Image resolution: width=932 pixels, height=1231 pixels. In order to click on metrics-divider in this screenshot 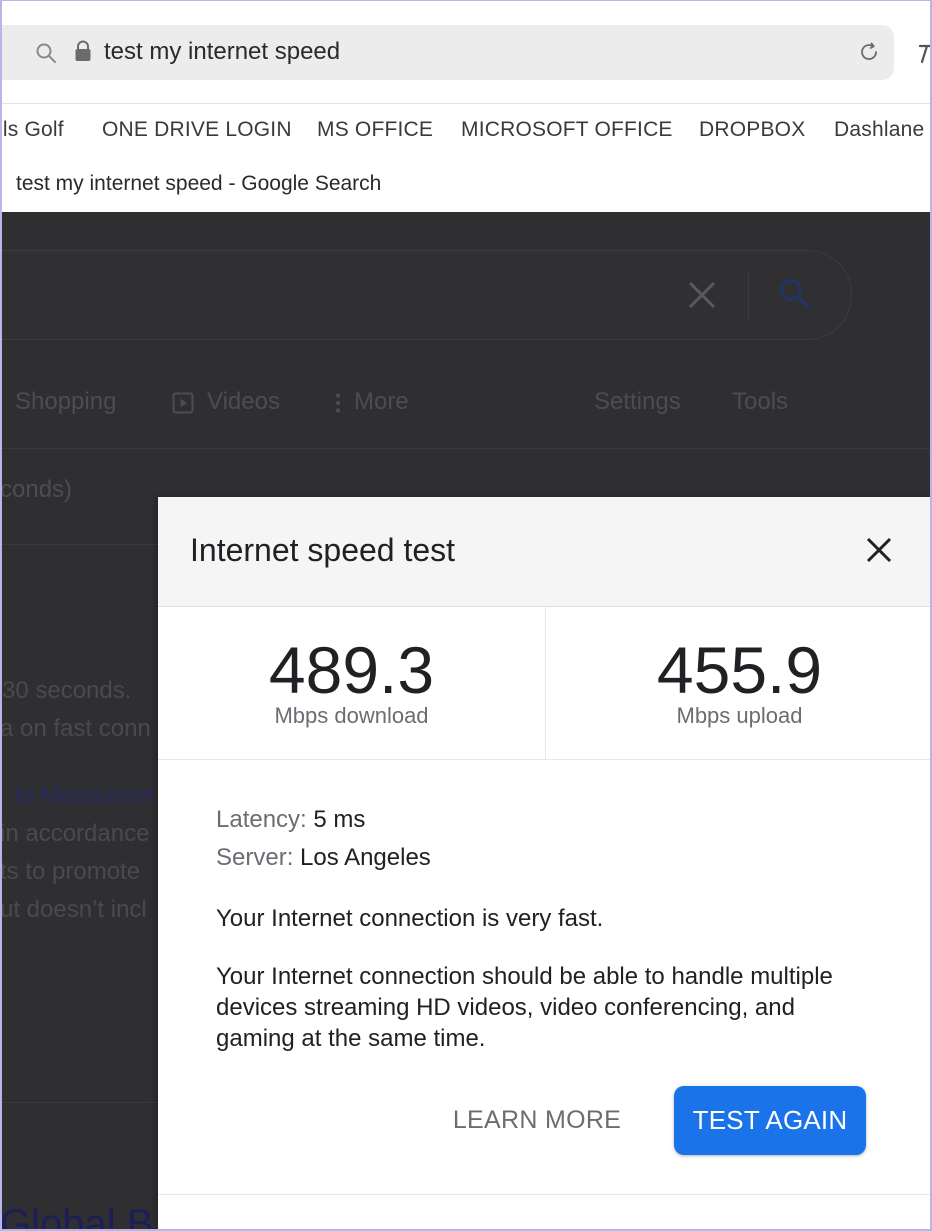, I will do `click(545, 759)`.